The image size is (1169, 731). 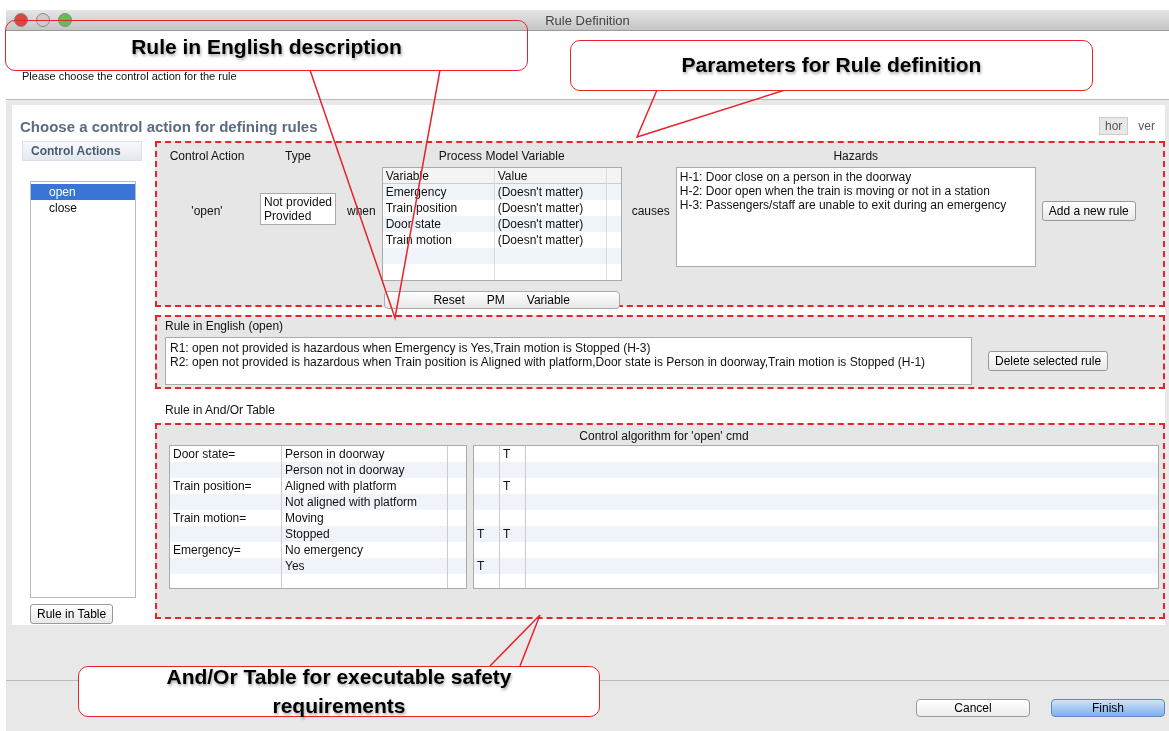 What do you see at coordinates (1048, 361) in the screenshot?
I see `delete-rule-button: Delete selected rule` at bounding box center [1048, 361].